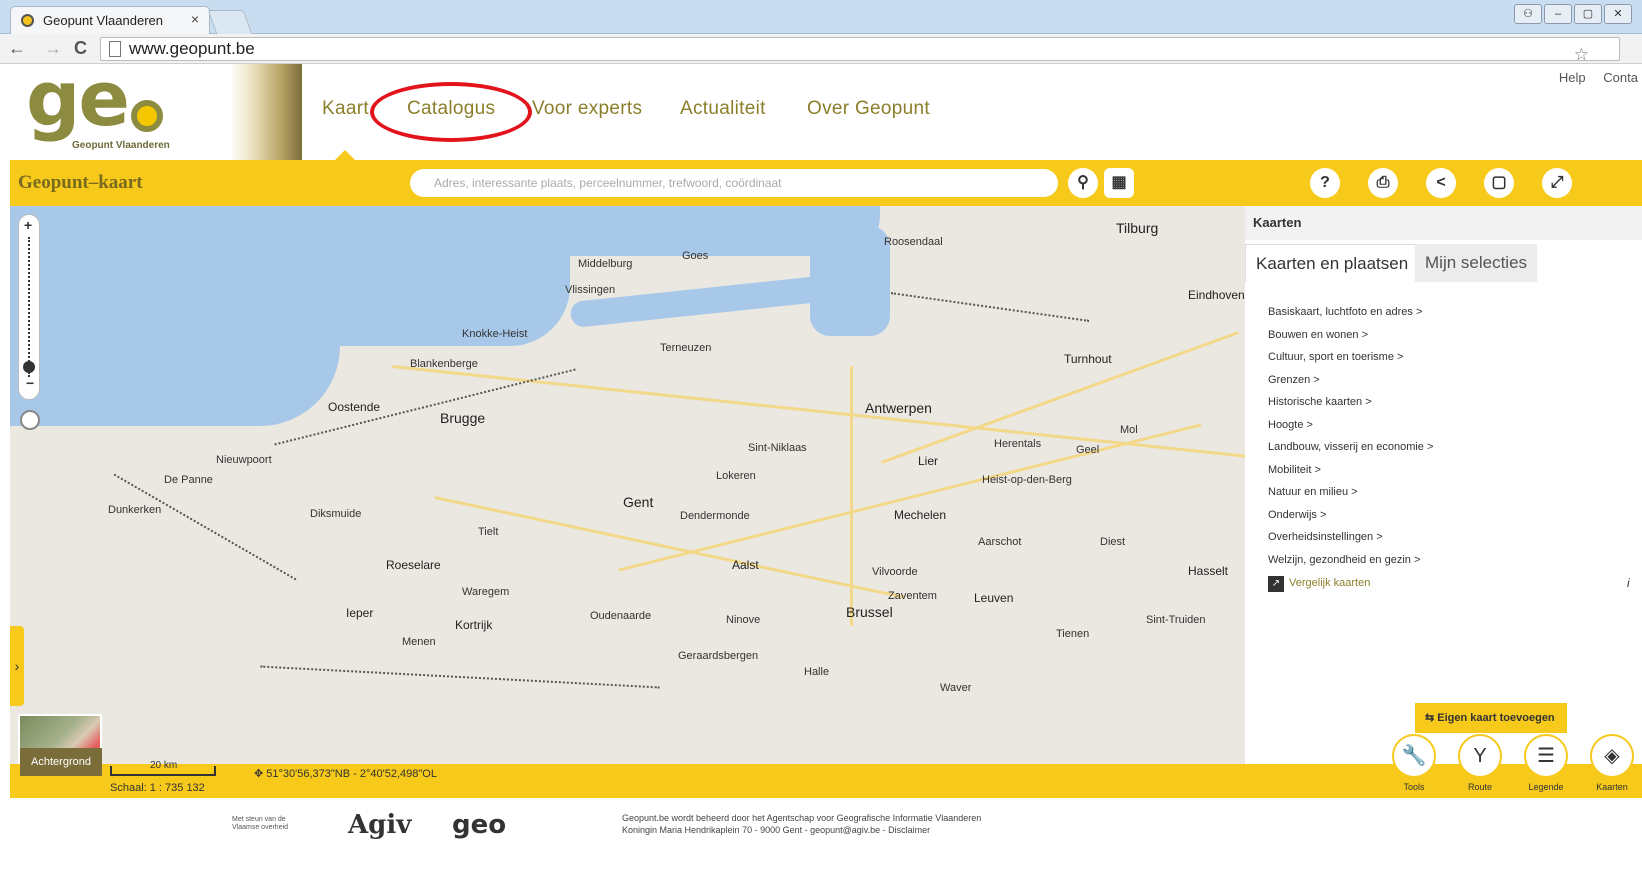 This screenshot has width=1642, height=879. What do you see at coordinates (1350, 362) in the screenshot?
I see `category-item: Cultuur, sport en toerisme >` at bounding box center [1350, 362].